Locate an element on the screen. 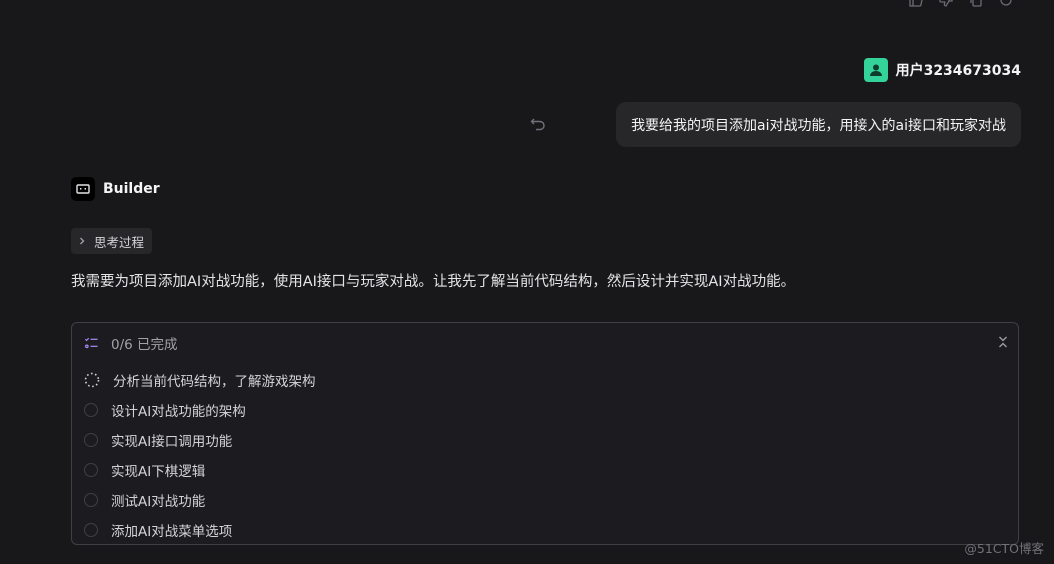 This screenshot has height=564, width=1054. thinking-toggle-button: 思考过程 is located at coordinates (112, 241).